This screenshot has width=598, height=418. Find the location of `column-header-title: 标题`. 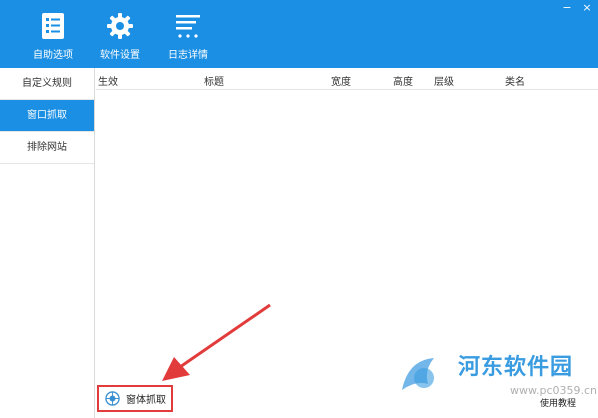

column-header-title: 标题 is located at coordinates (214, 80).